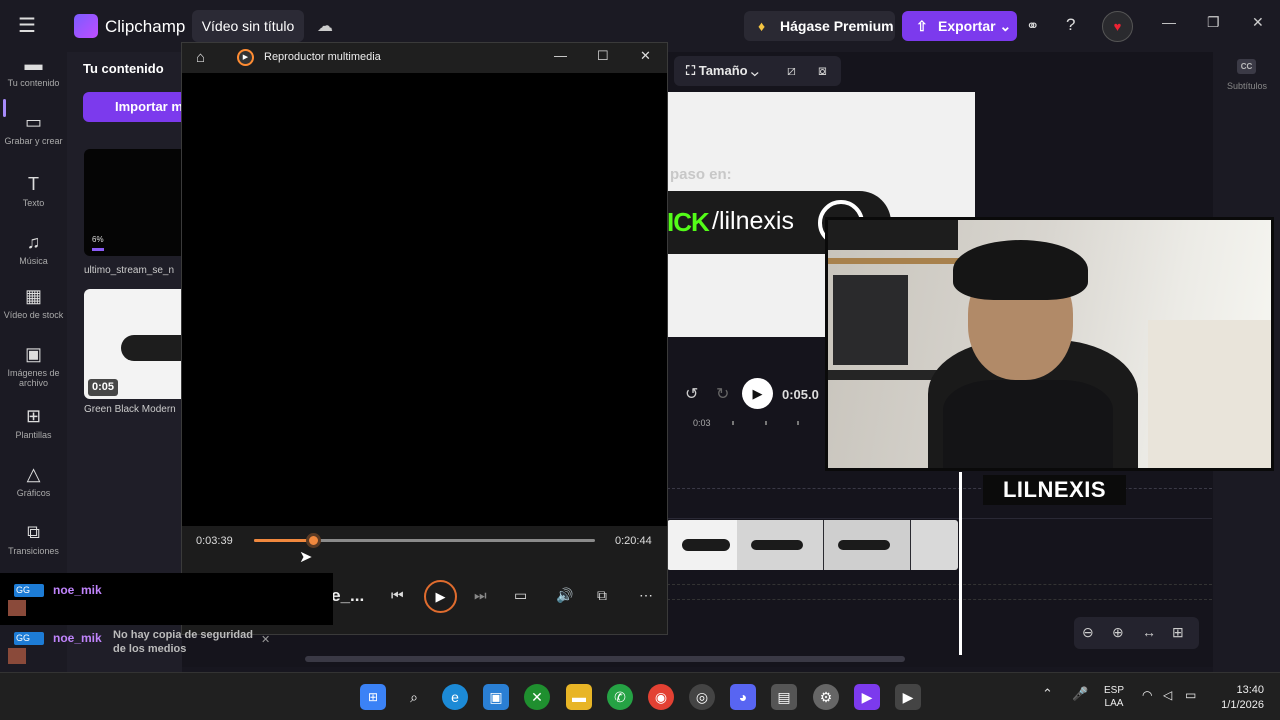 This screenshot has height=720, width=1280. I want to click on clipchamp-taskbar-icon: ▶, so click(867, 697).